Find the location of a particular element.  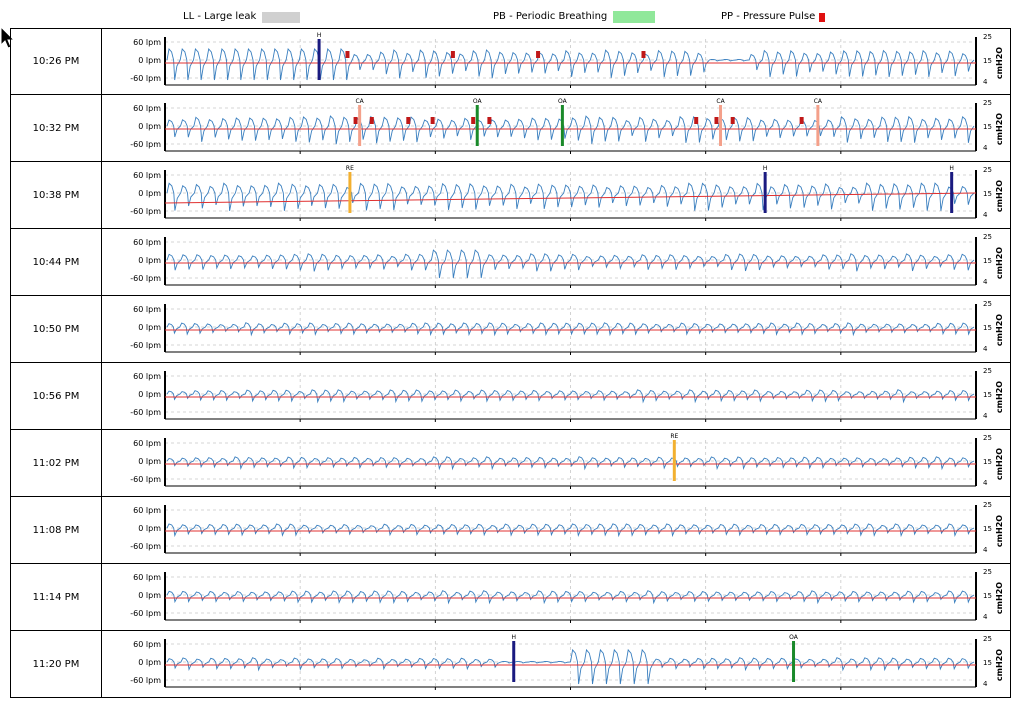

row-time-label: 11:02 PM is located at coordinates (56, 463).